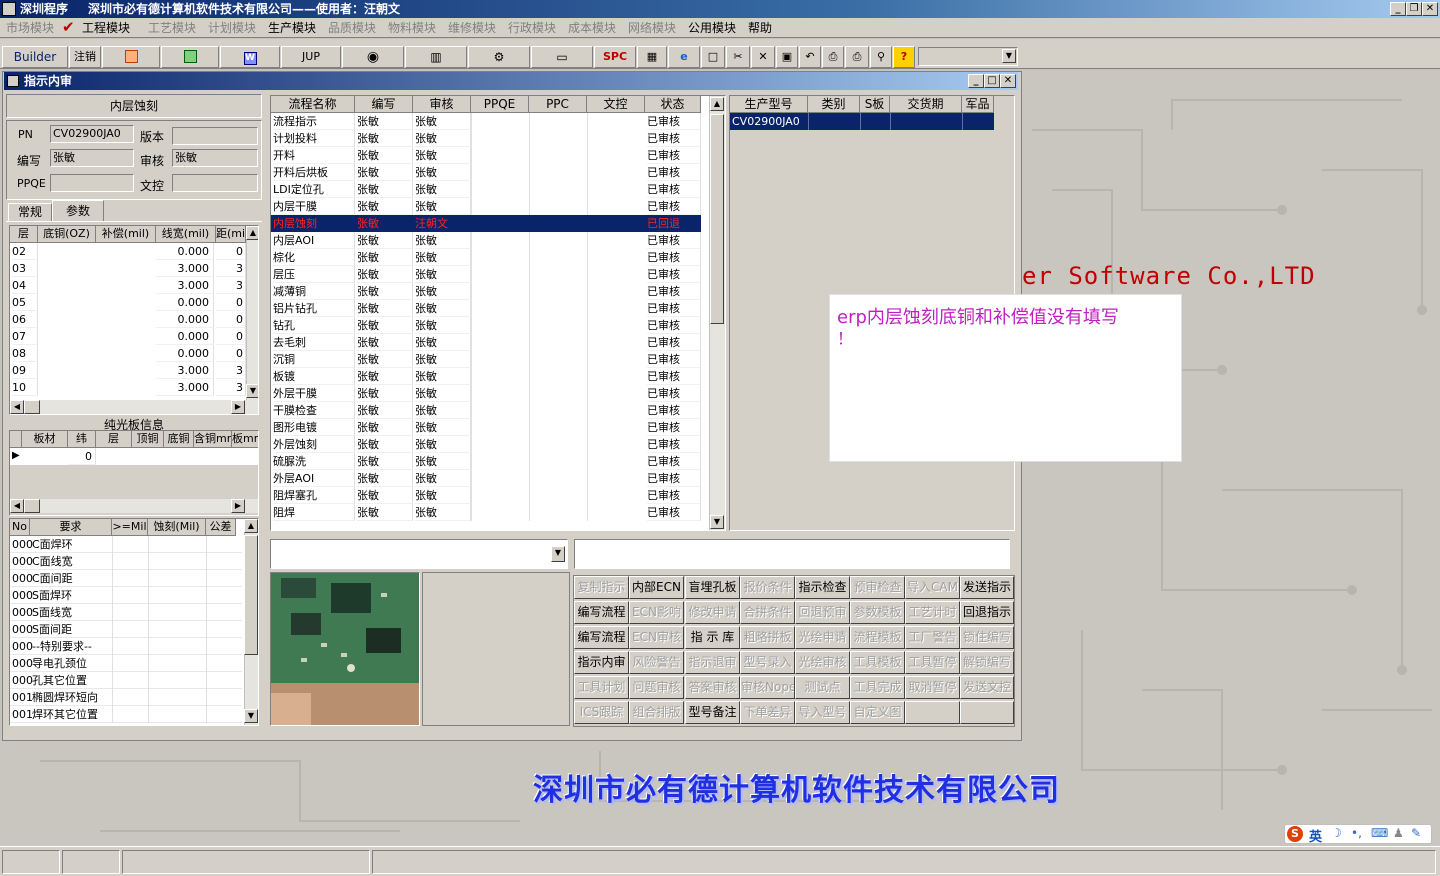 The height and width of the screenshot is (876, 1440). Describe the element at coordinates (877, 662) in the screenshot. I see `action-button: 工具模板` at that location.